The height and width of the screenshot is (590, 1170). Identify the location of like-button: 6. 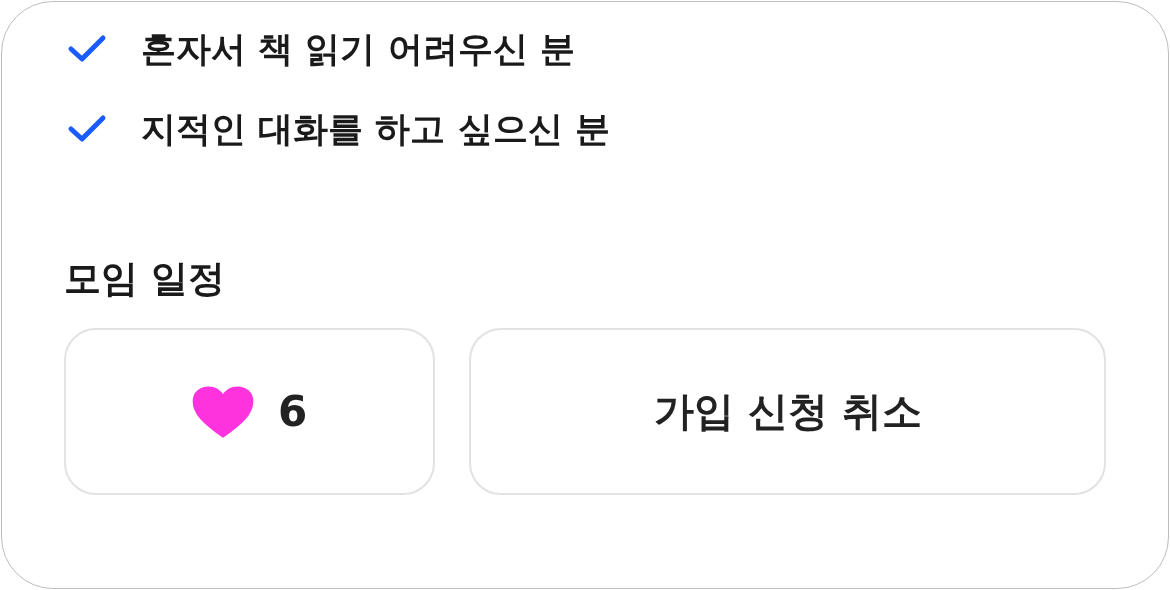
(250, 411).